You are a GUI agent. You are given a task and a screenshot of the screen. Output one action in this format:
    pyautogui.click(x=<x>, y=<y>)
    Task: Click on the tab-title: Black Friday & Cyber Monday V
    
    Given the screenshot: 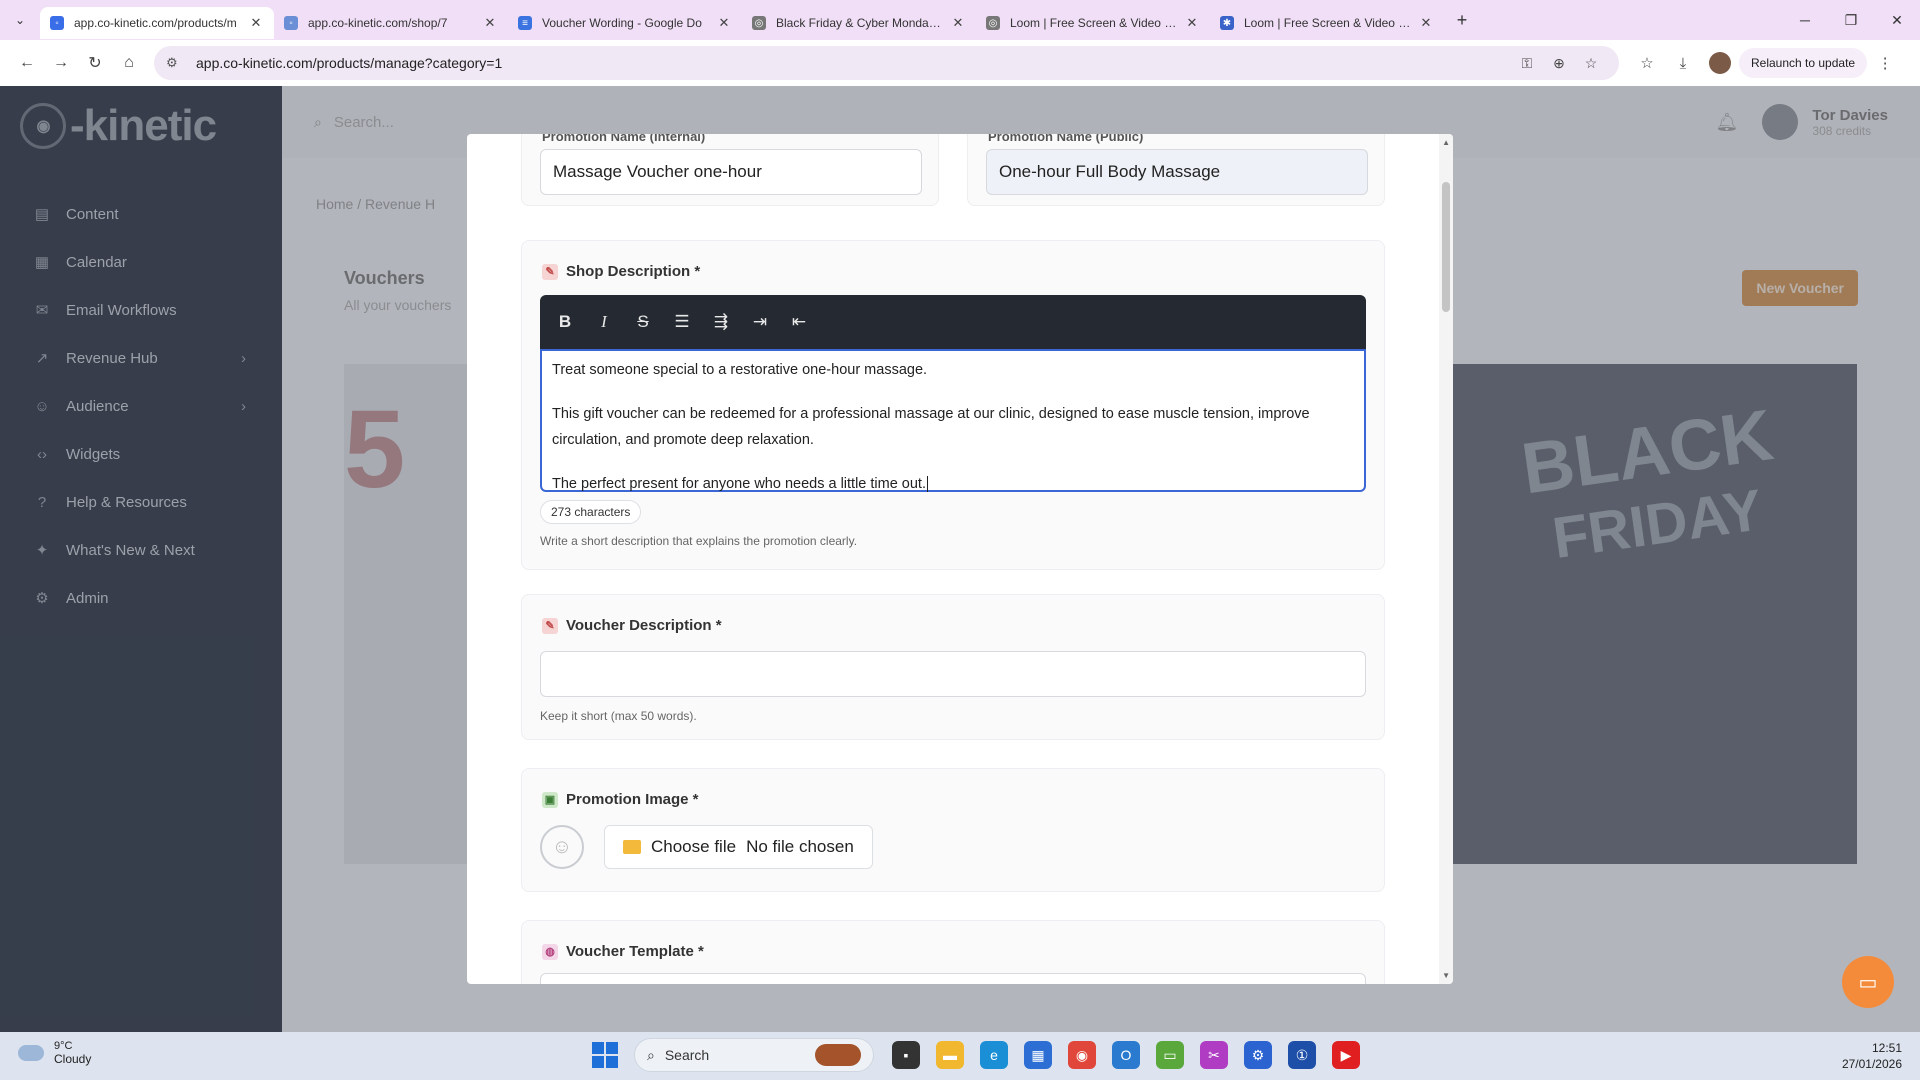 What is the action you would take?
    pyautogui.click(x=860, y=23)
    